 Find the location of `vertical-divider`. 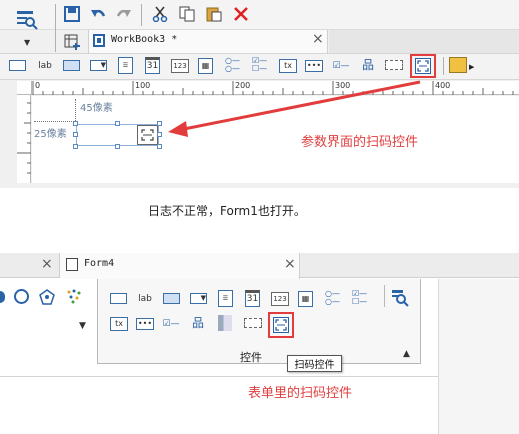

vertical-divider is located at coordinates (384, 296).